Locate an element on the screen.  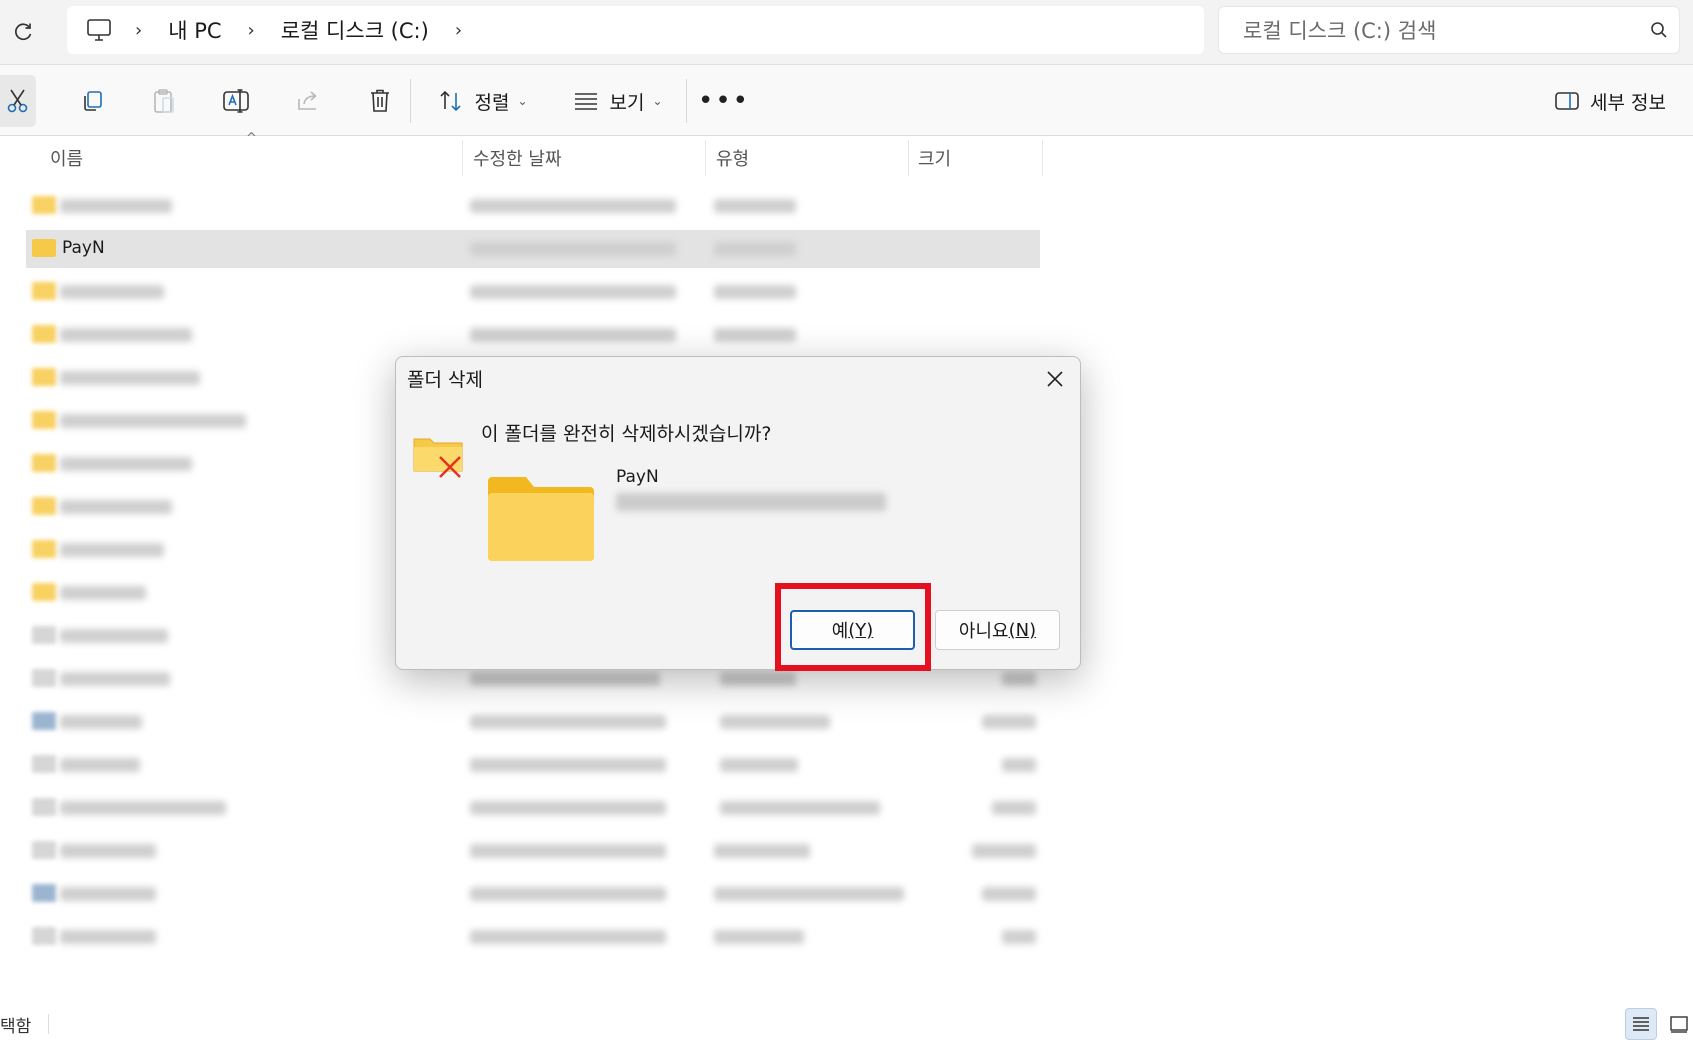
dialog-question: 이 폴더를 완전히 삭제하시겠습니까? is located at coordinates (626, 434).